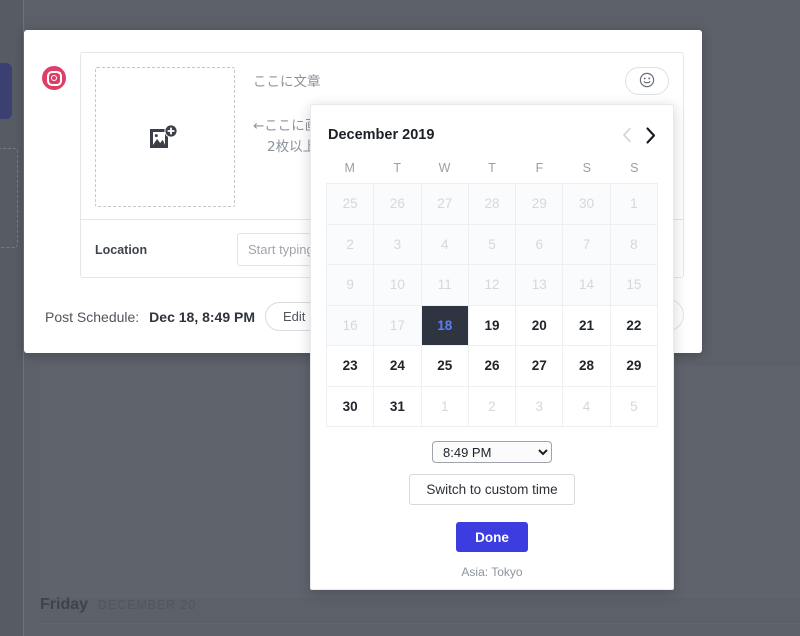 The height and width of the screenshot is (636, 800). I want to click on time-select: 8:49 PM, so click(492, 452).